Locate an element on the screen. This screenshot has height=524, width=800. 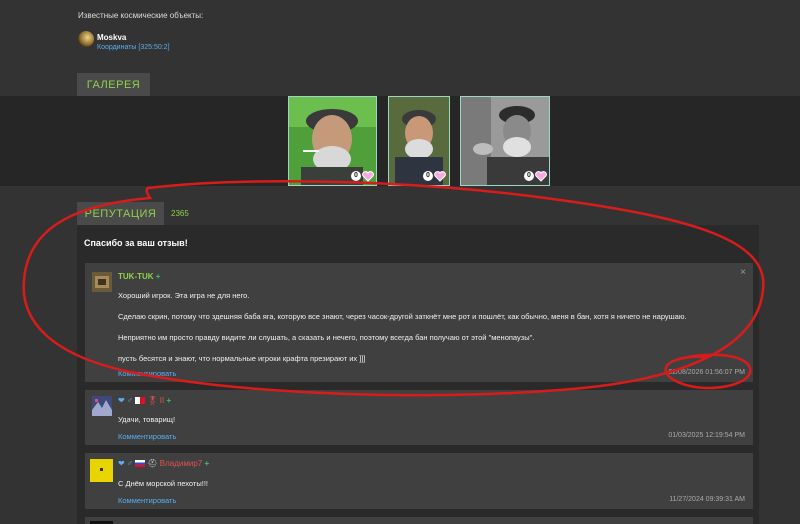
reputation-count: 2365 is located at coordinates (180, 213).